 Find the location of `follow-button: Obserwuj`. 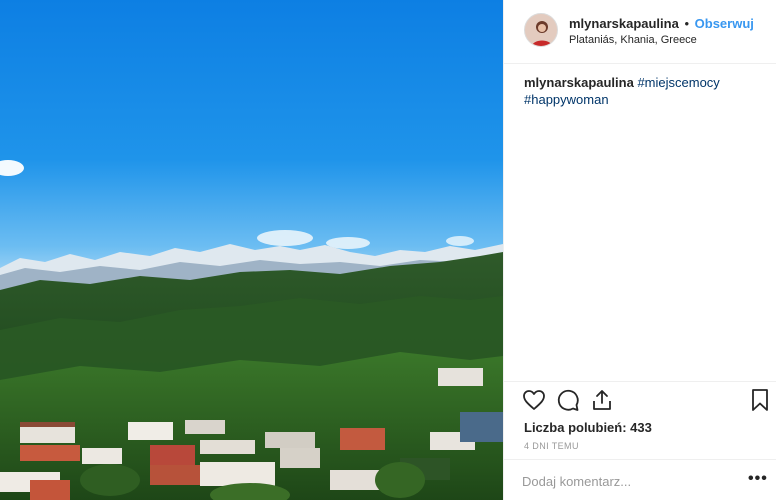

follow-button: Obserwuj is located at coordinates (724, 23).